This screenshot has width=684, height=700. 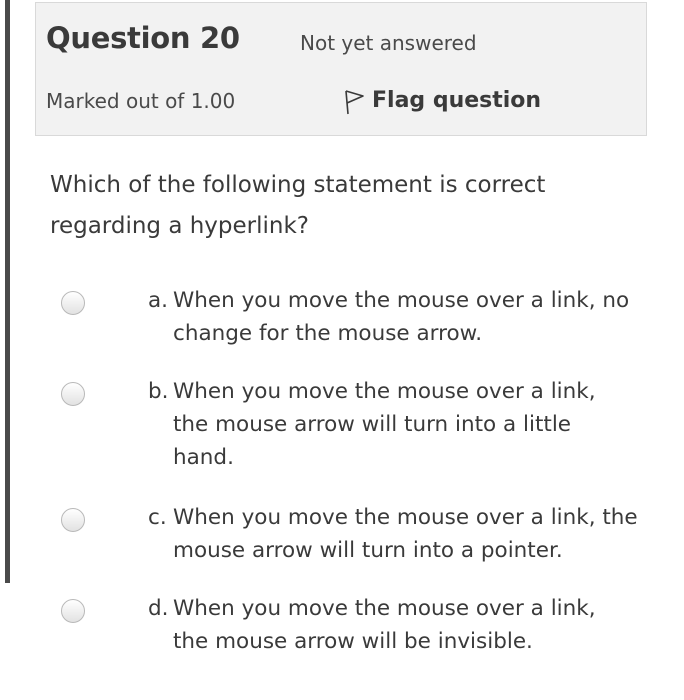 I want to click on question-status: Not yet answered, so click(x=388, y=43).